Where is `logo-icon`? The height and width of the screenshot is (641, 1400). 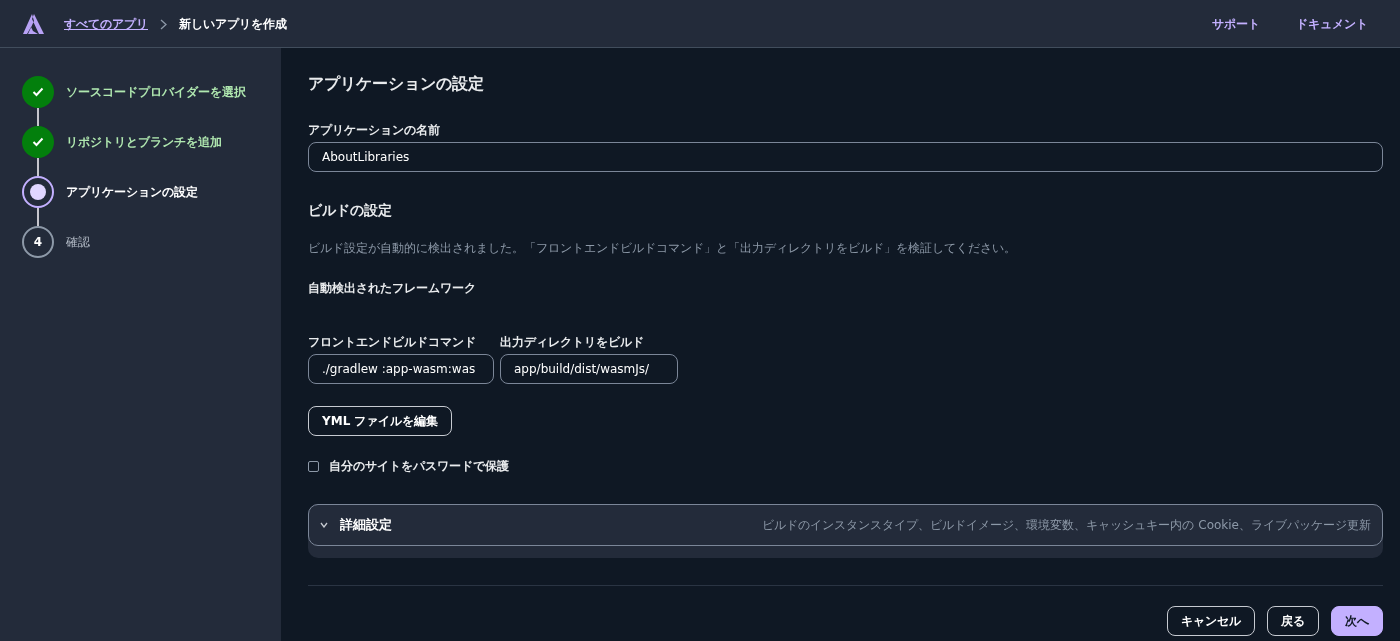
logo-icon is located at coordinates (34, 23).